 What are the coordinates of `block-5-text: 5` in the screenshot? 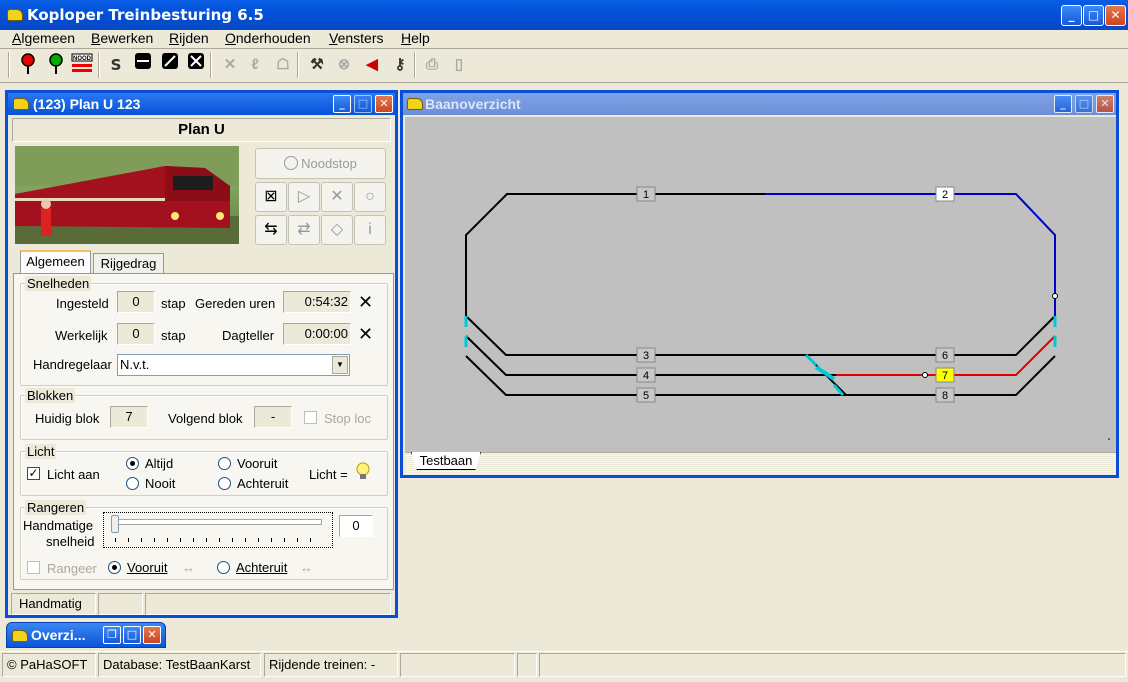 It's located at (646, 396).